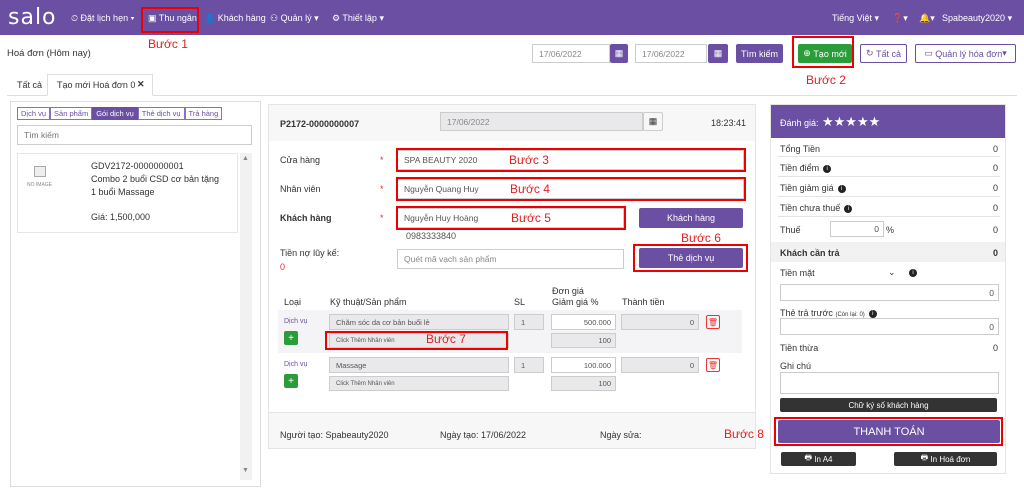  I want to click on no-image-label: NO IMAGE, so click(40, 185).